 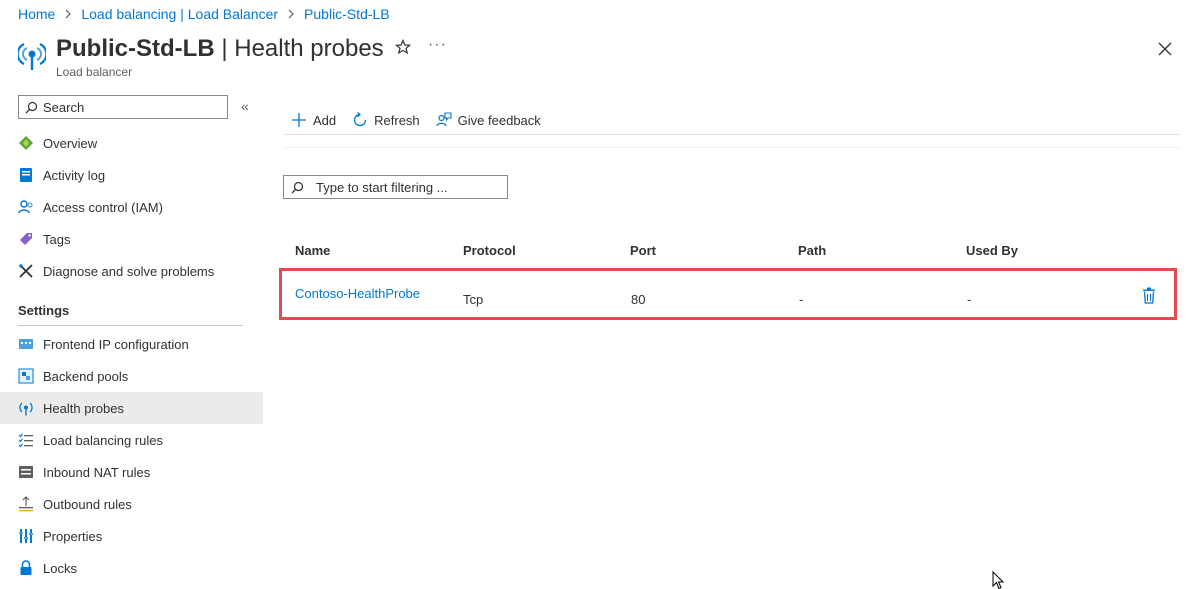 I want to click on sidebar-item-properties: Properties, so click(x=131, y=536).